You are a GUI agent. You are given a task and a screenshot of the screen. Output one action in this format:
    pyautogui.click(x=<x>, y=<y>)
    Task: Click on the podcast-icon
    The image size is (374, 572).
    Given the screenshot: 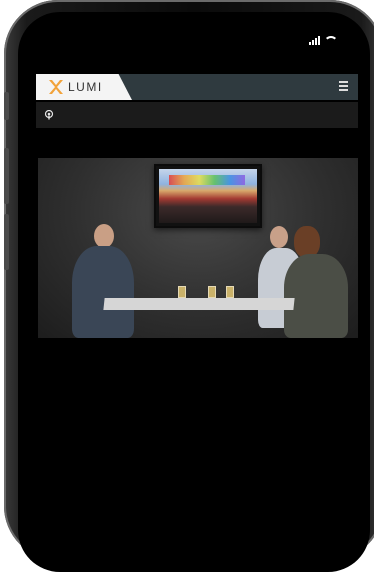 What is the action you would take?
    pyautogui.click(x=49, y=115)
    